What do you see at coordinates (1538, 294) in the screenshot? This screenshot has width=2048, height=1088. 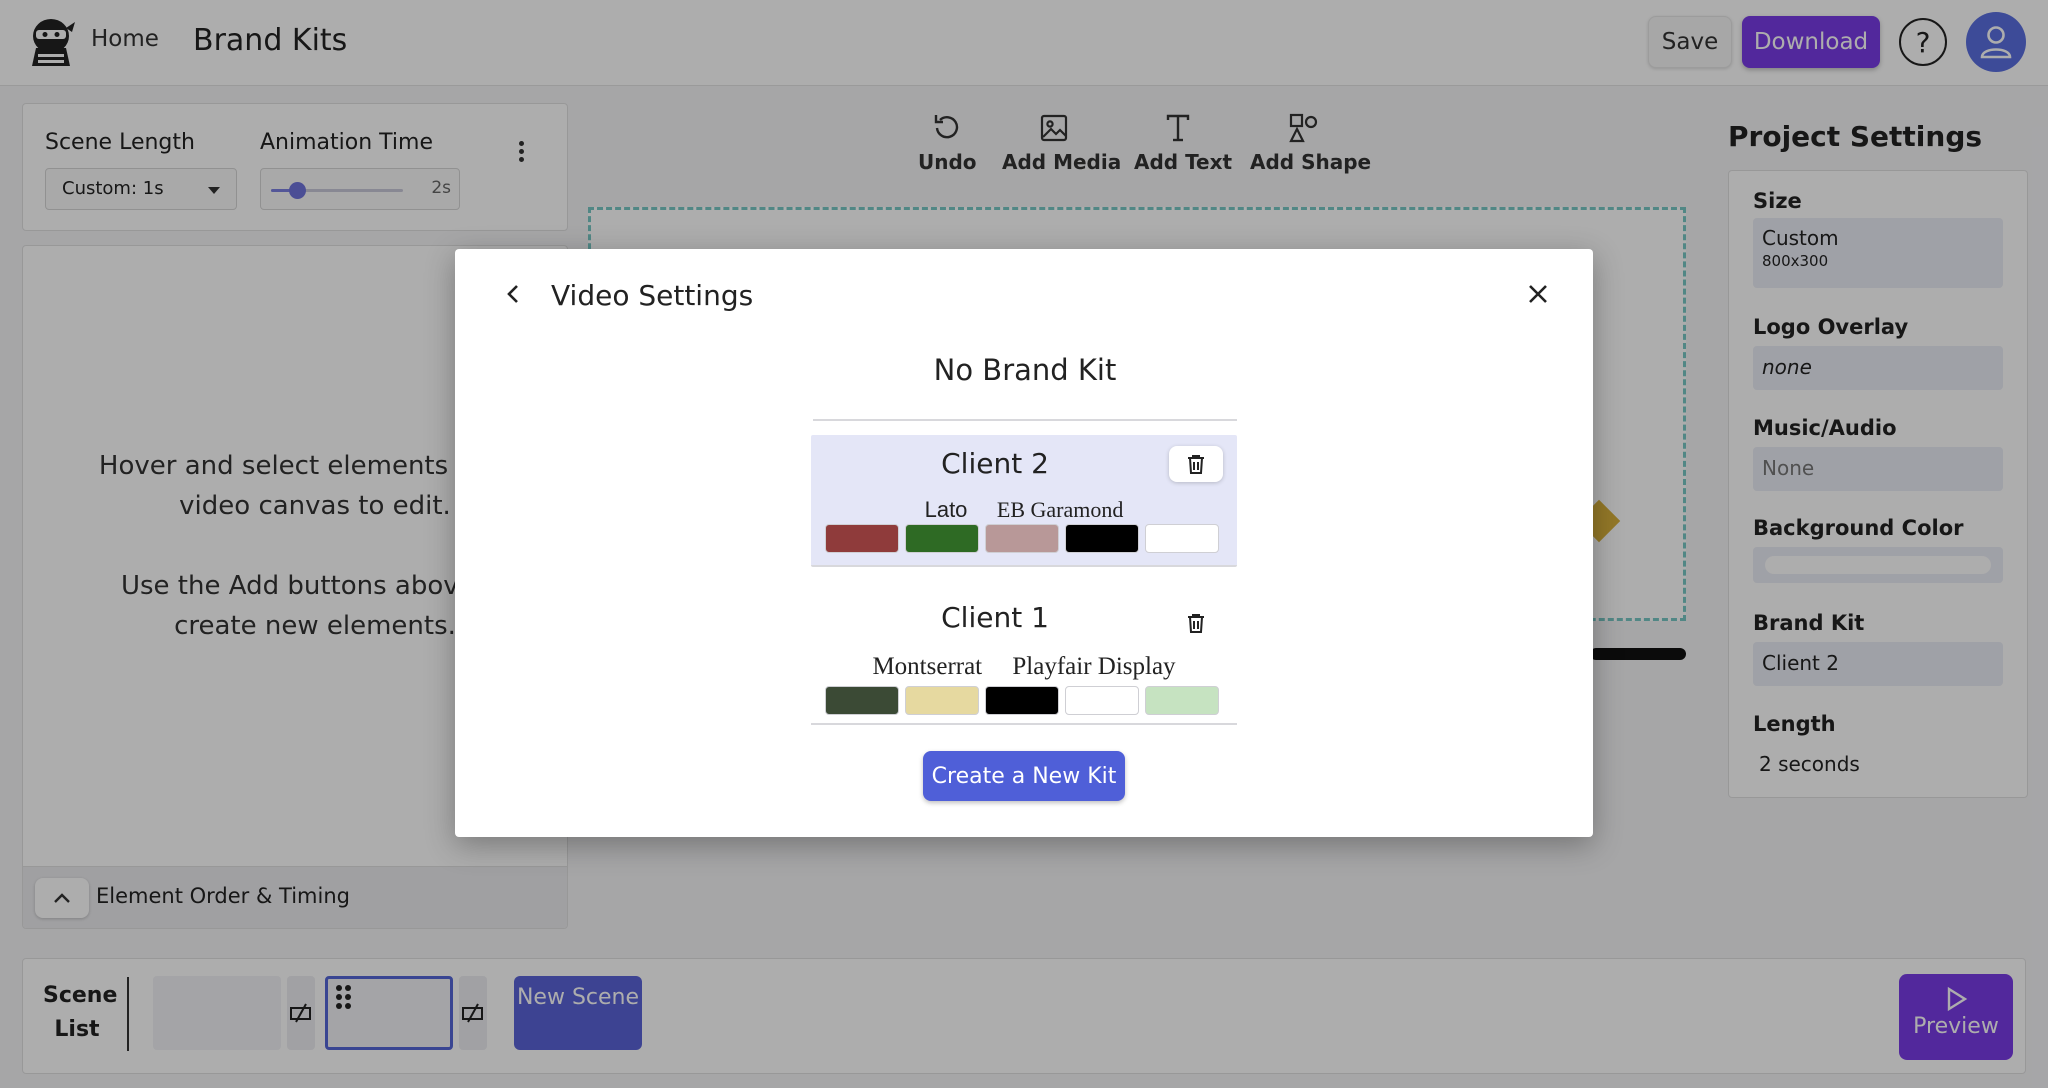 I see `close-icon` at bounding box center [1538, 294].